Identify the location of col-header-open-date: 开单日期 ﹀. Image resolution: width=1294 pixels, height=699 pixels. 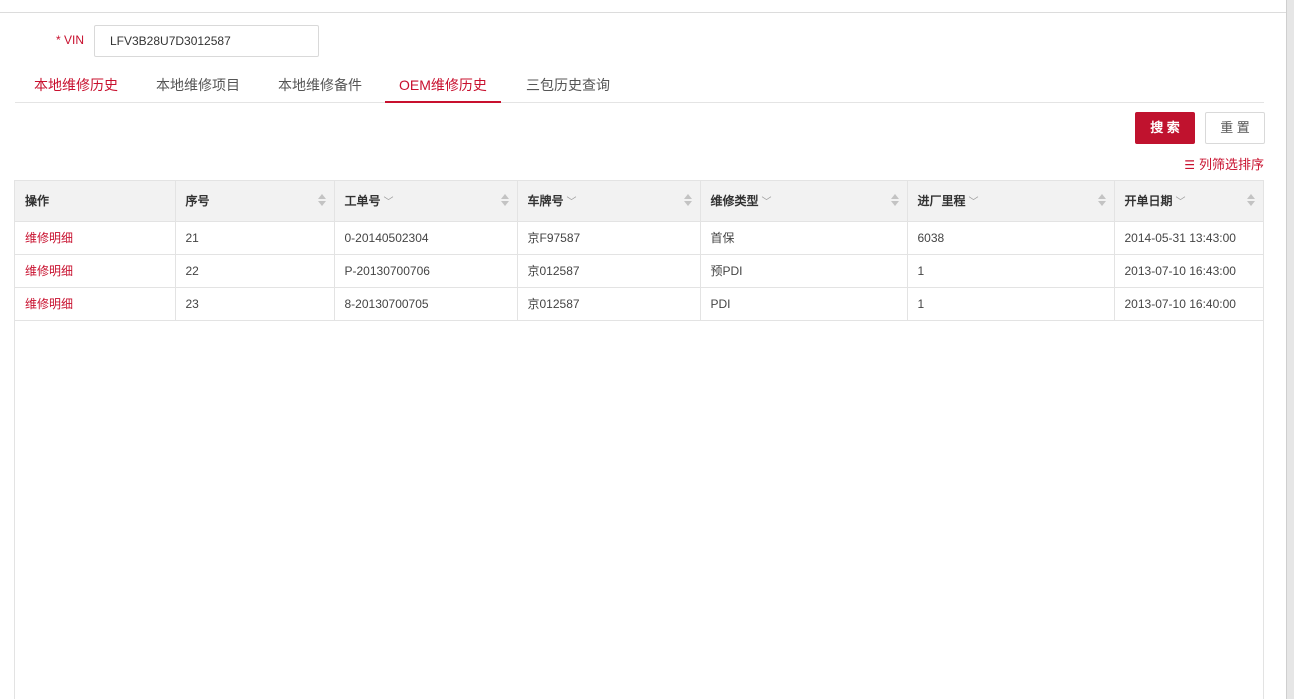
(1188, 201).